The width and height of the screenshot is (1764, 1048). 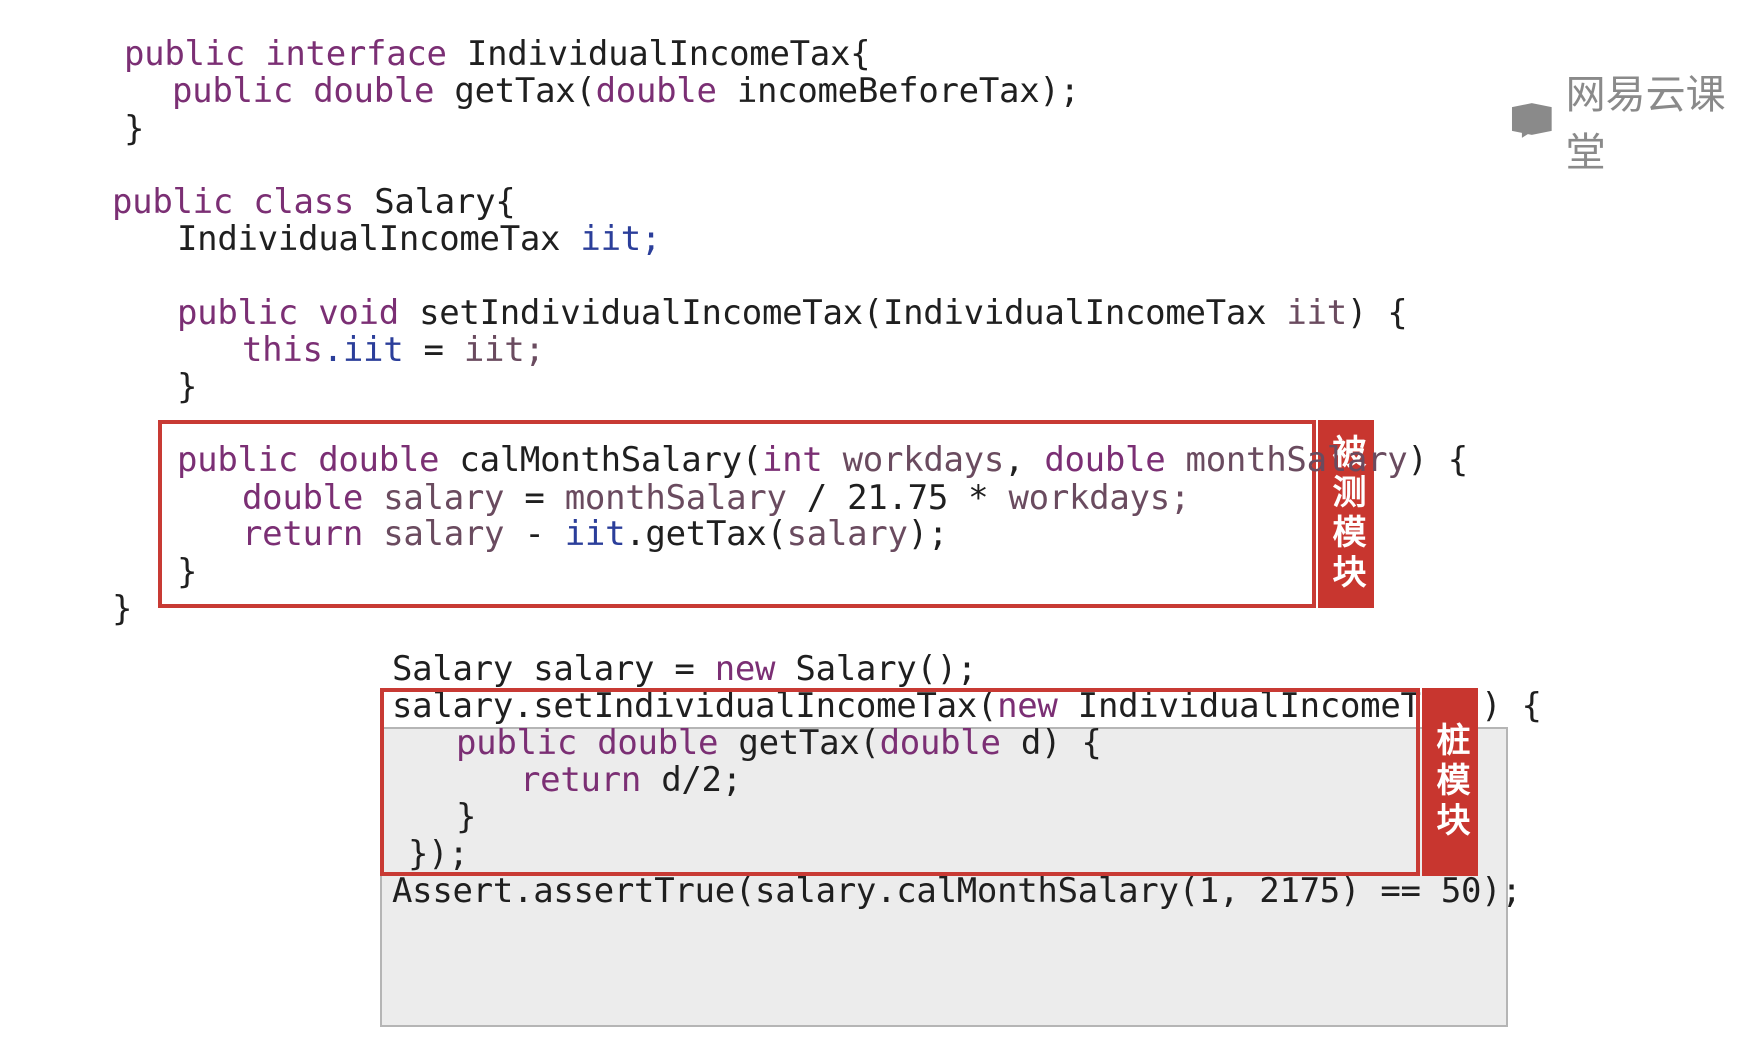 What do you see at coordinates (684, 669) in the screenshot?
I see `test-line-new-salary: Salary salary = new Salary();` at bounding box center [684, 669].